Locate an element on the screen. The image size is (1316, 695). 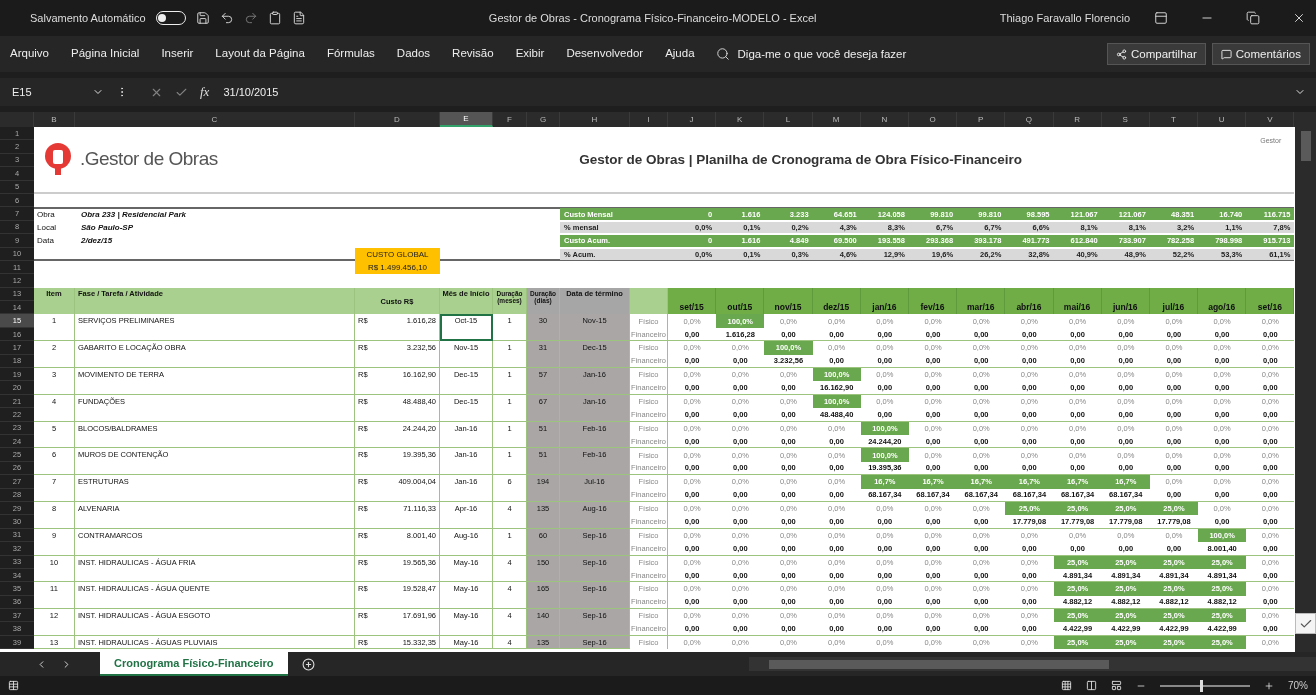
brand-name: .Gestor de Obras is located at coordinates (149, 159).